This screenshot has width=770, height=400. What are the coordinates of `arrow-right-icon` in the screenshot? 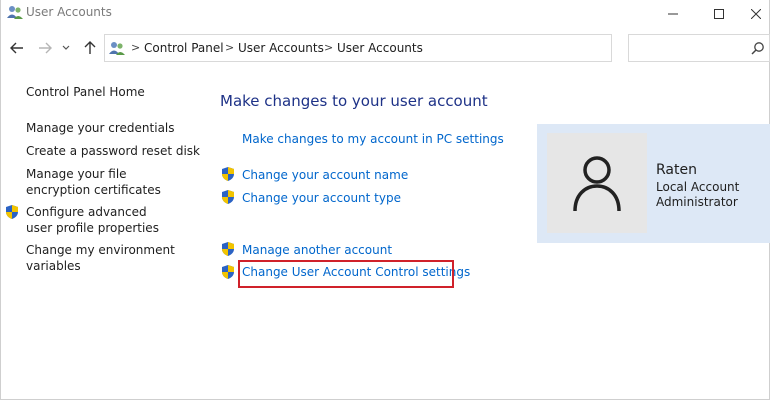 It's located at (45, 48).